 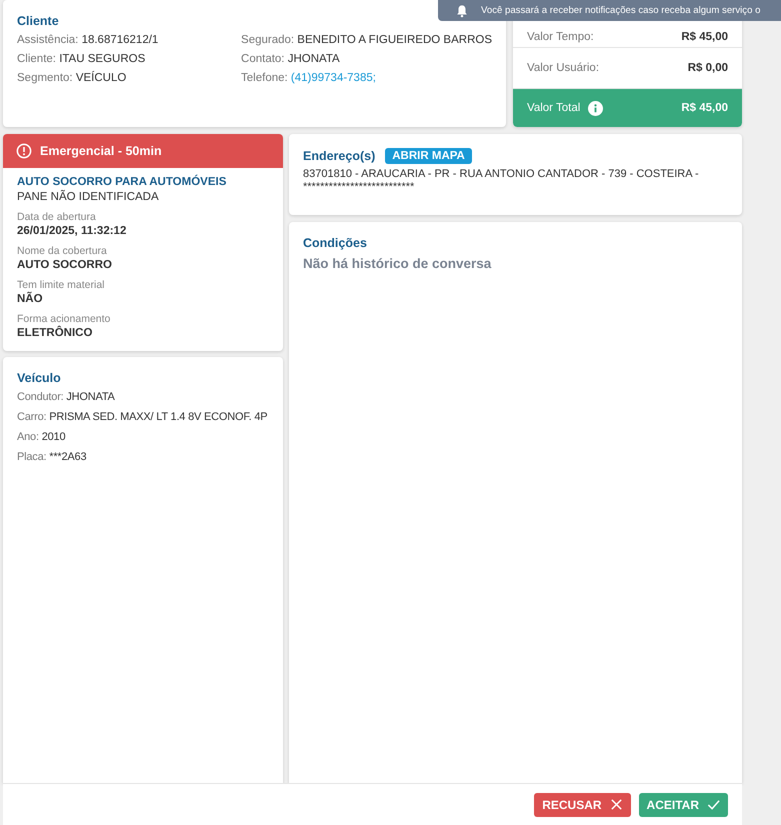 What do you see at coordinates (560, 37) in the screenshot?
I see `value-label: Valor Tempo:` at bounding box center [560, 37].